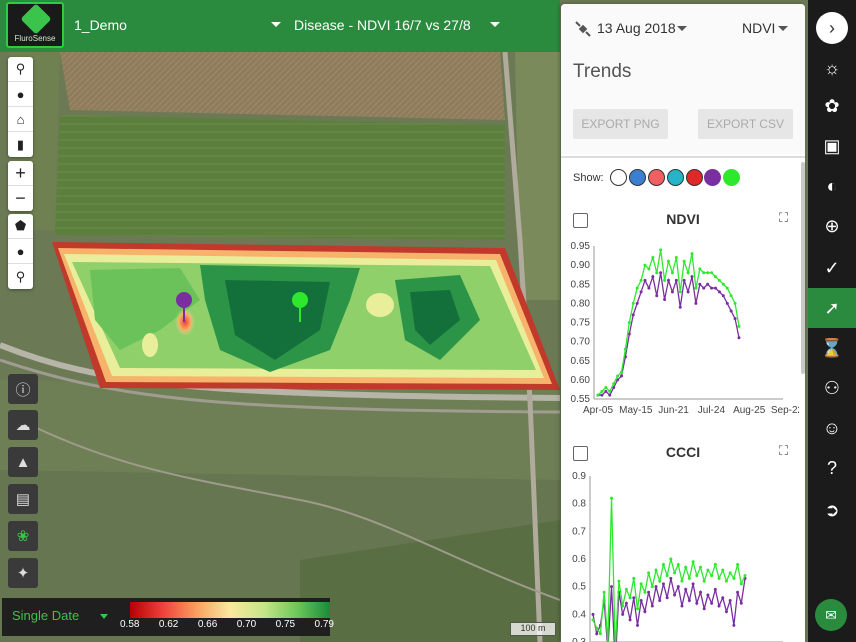  I want to click on marker-icon: ⚲, so click(20, 276).